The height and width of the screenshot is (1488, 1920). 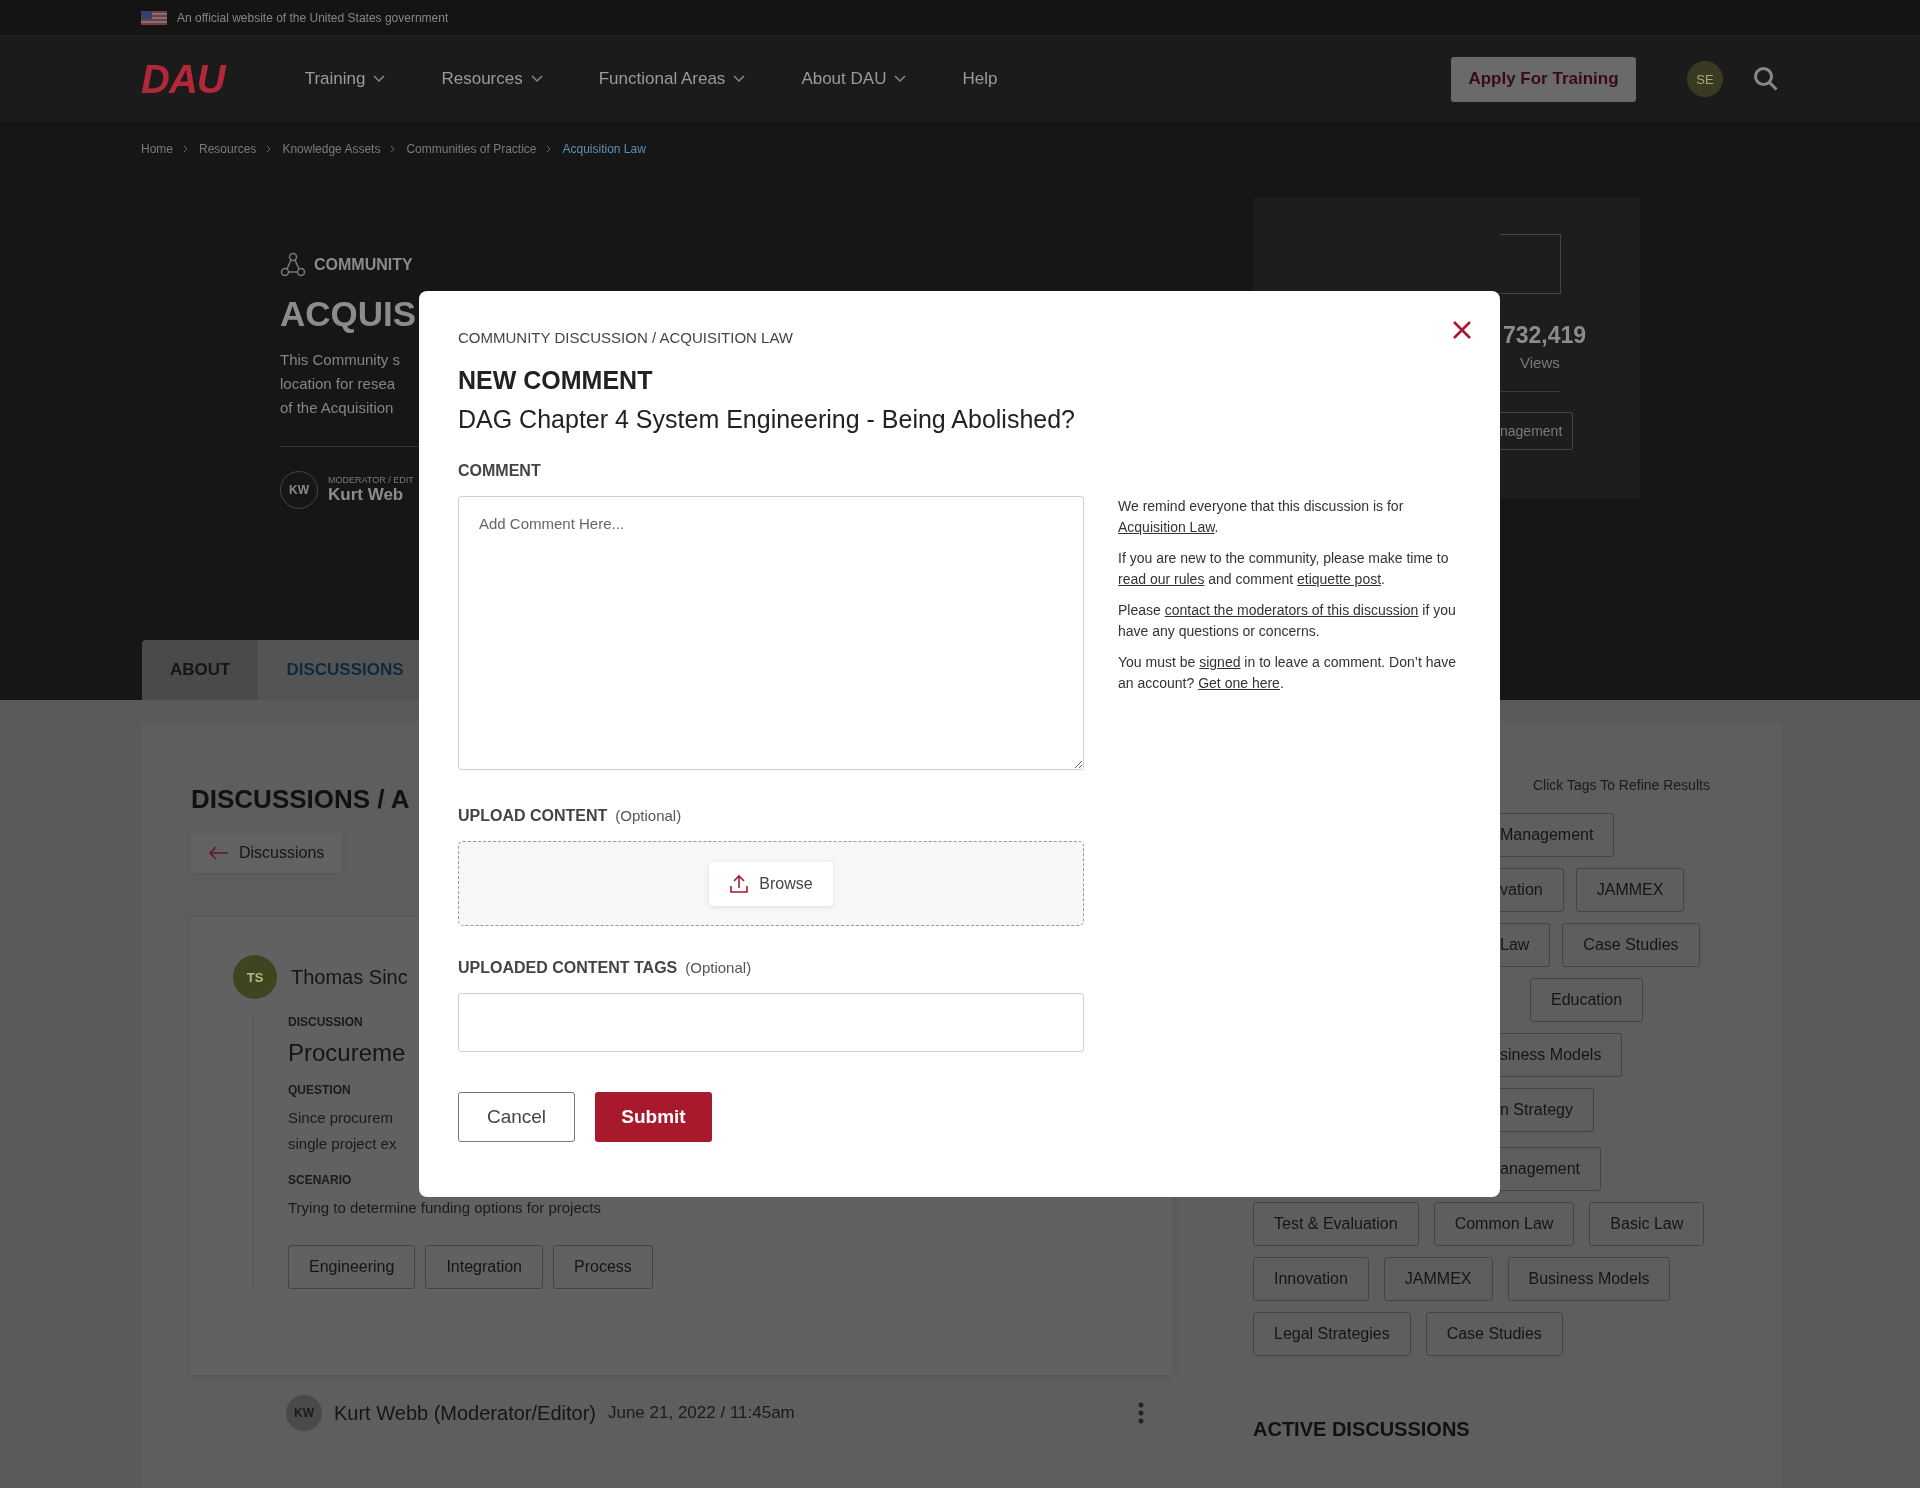 What do you see at coordinates (366, 495) in the screenshot?
I see `moderator-name: Kurt Web` at bounding box center [366, 495].